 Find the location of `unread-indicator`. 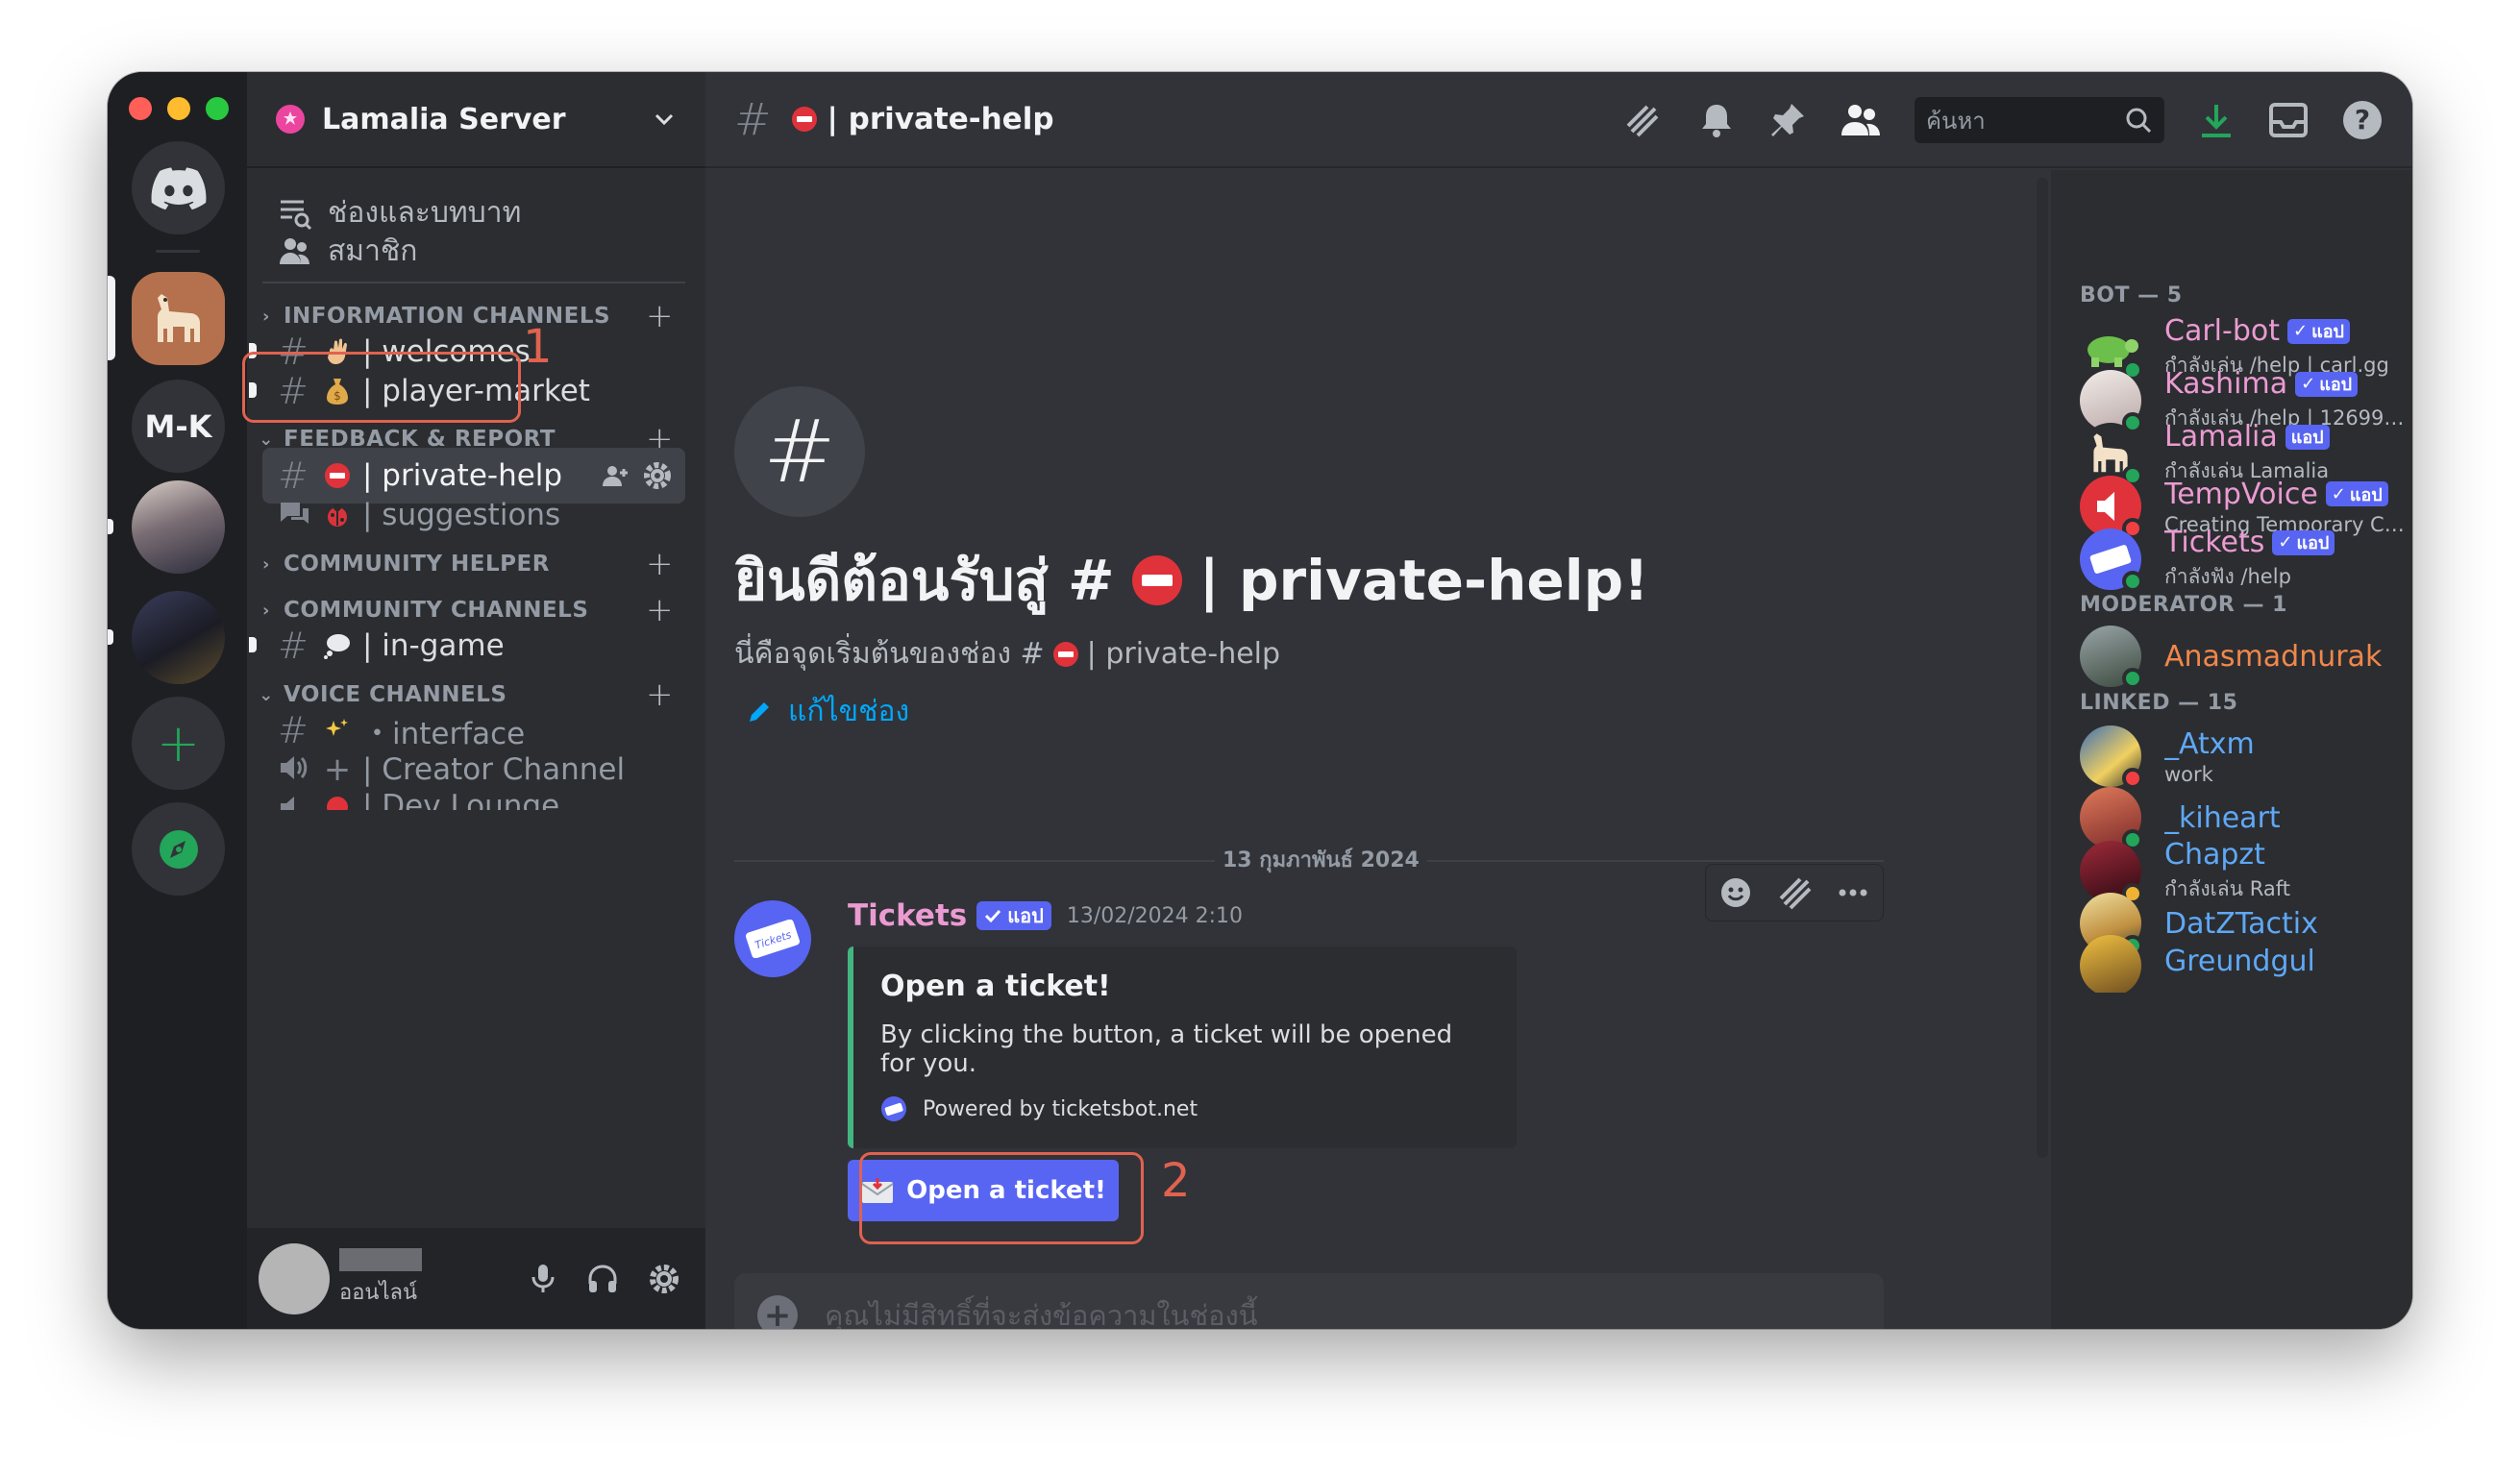

unread-indicator is located at coordinates (111, 527).